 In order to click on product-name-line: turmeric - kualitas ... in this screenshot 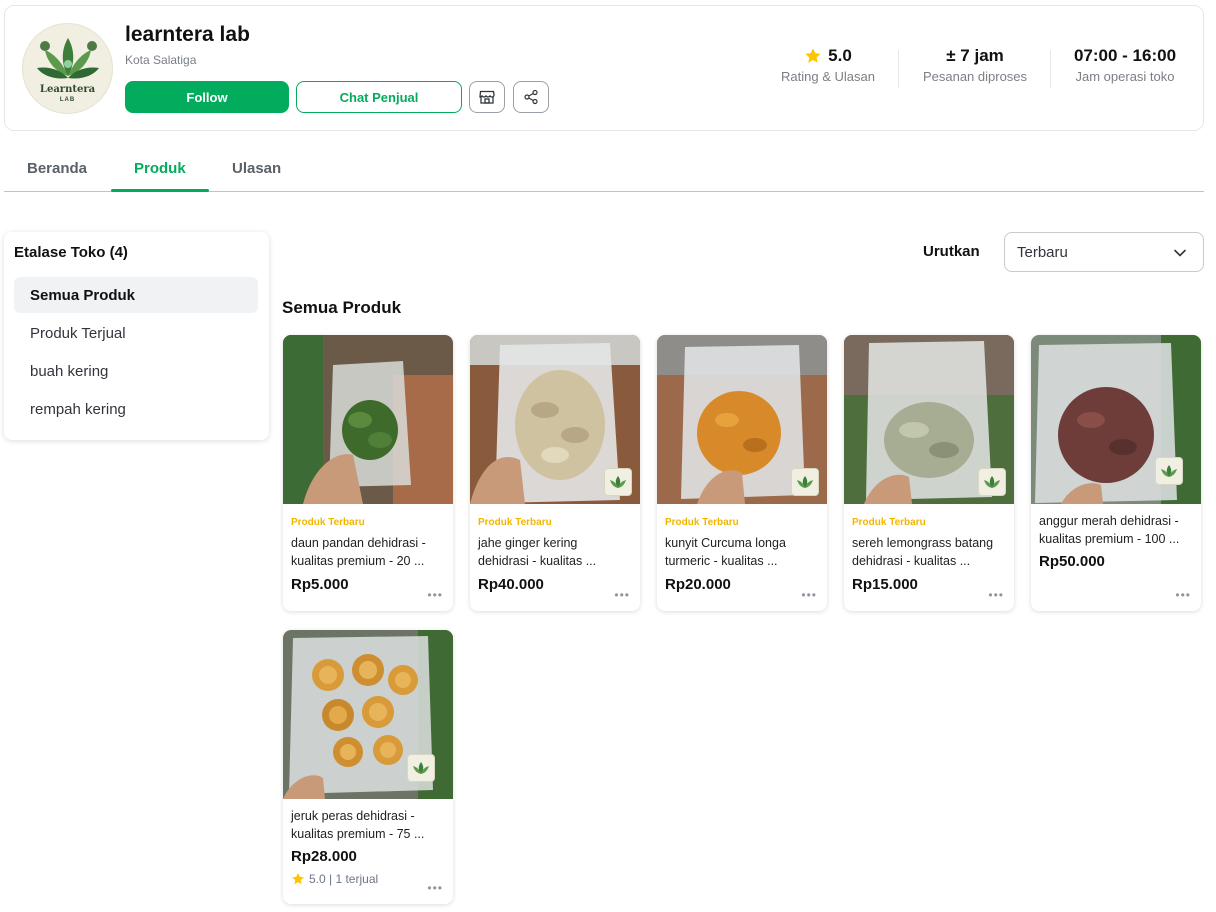, I will do `click(721, 561)`.